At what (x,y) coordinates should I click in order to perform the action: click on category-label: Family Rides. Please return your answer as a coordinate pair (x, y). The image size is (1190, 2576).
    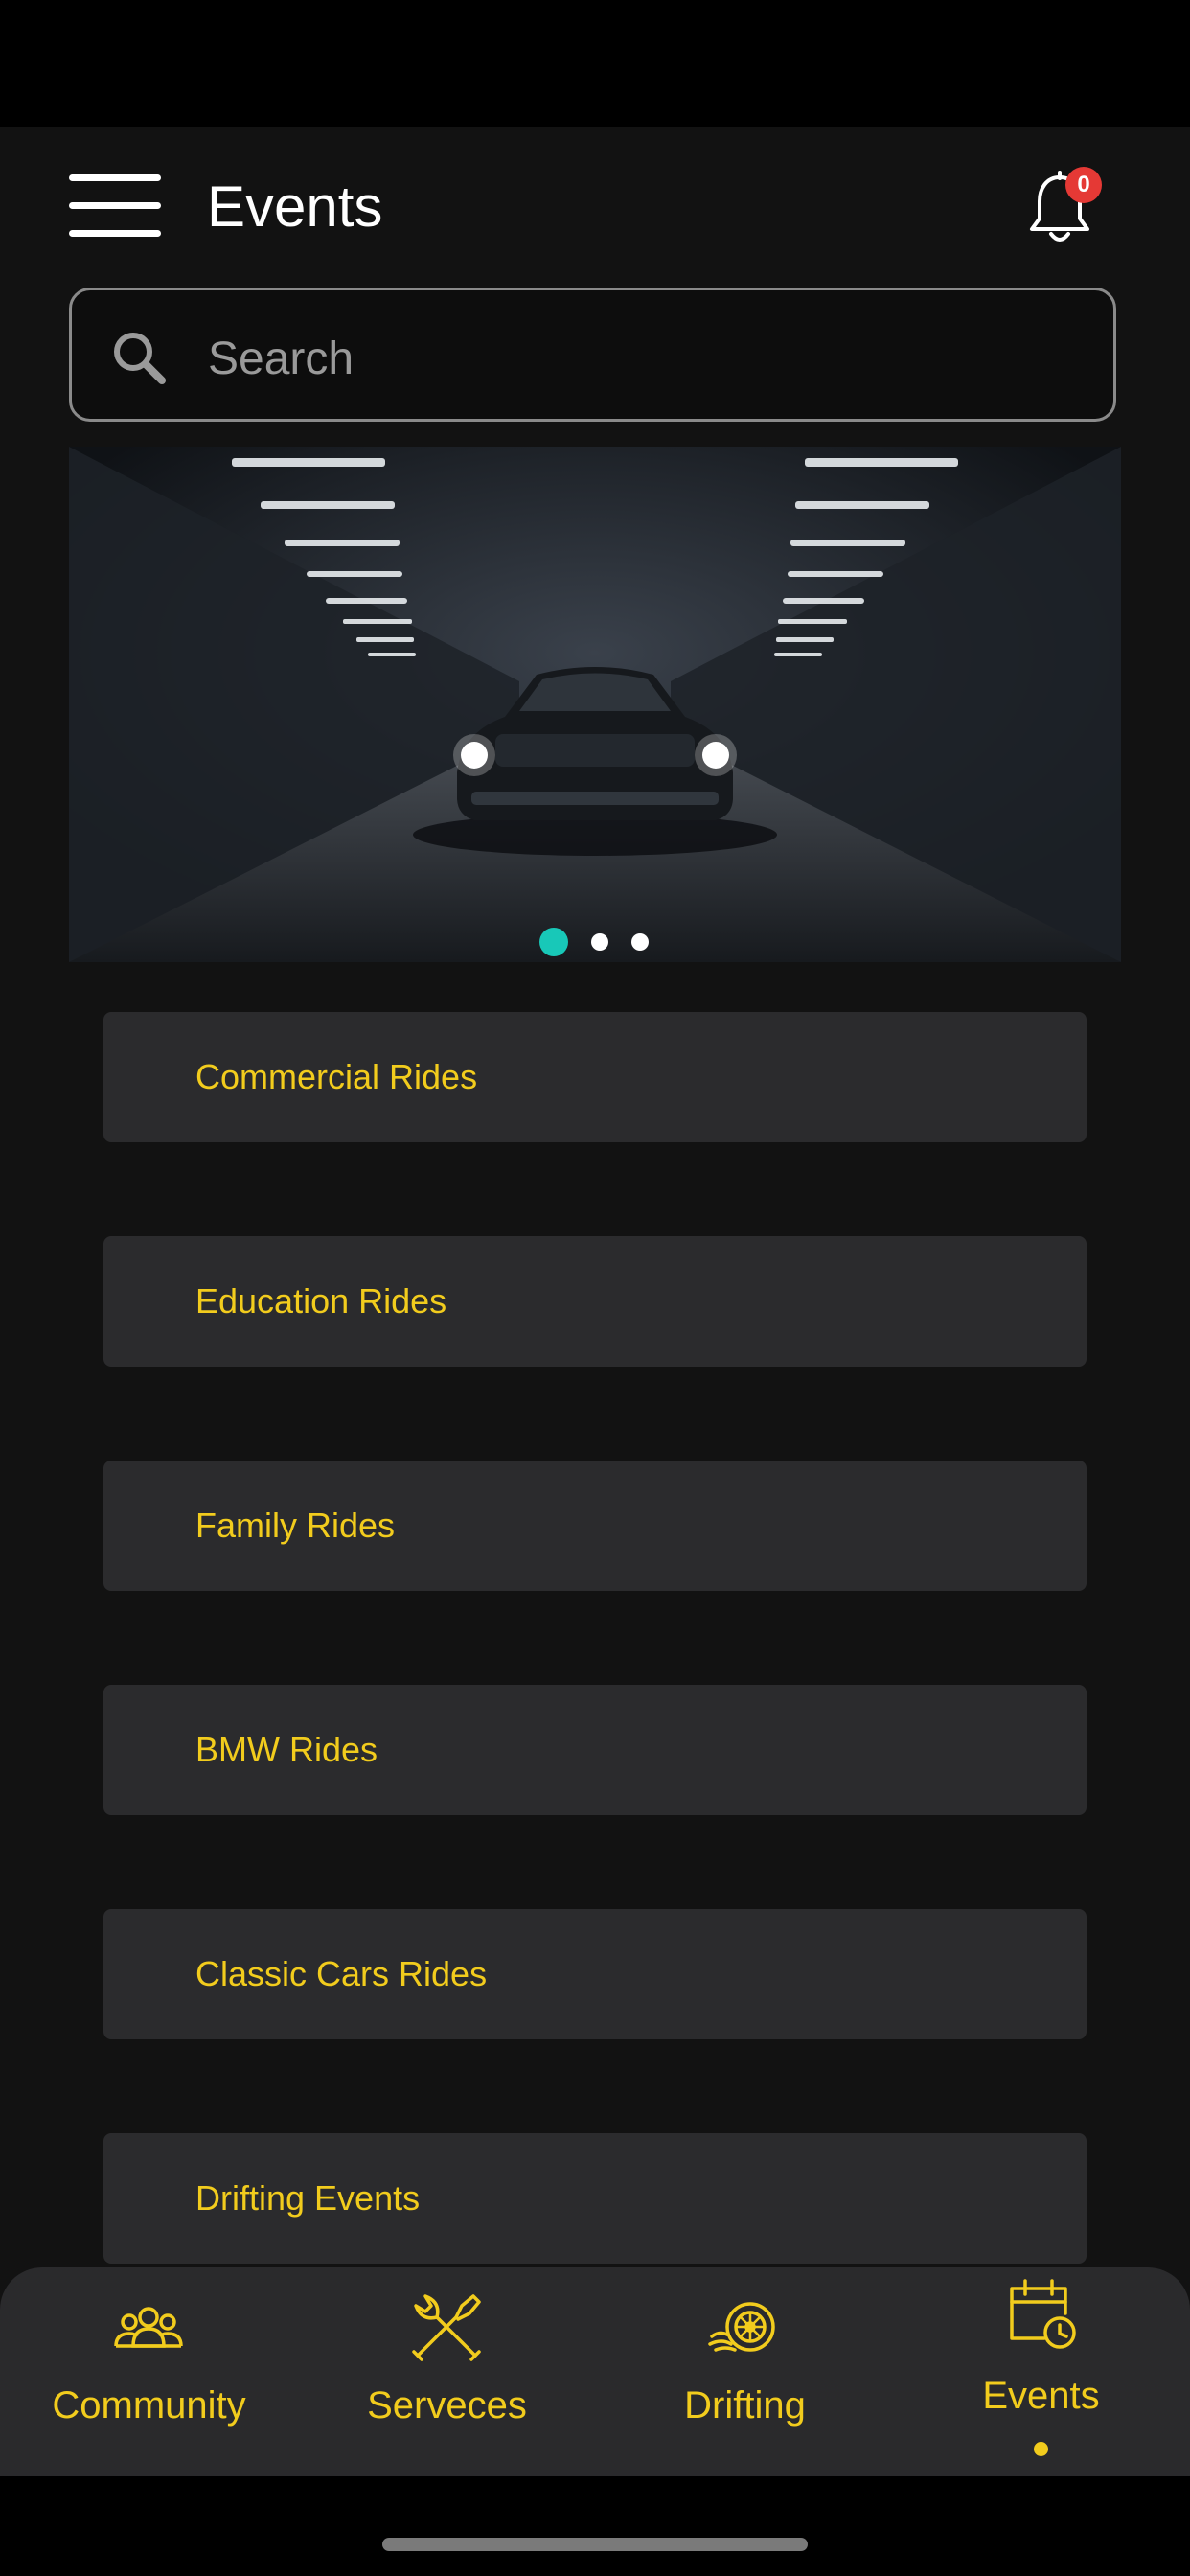
    Looking at the image, I should click on (295, 1525).